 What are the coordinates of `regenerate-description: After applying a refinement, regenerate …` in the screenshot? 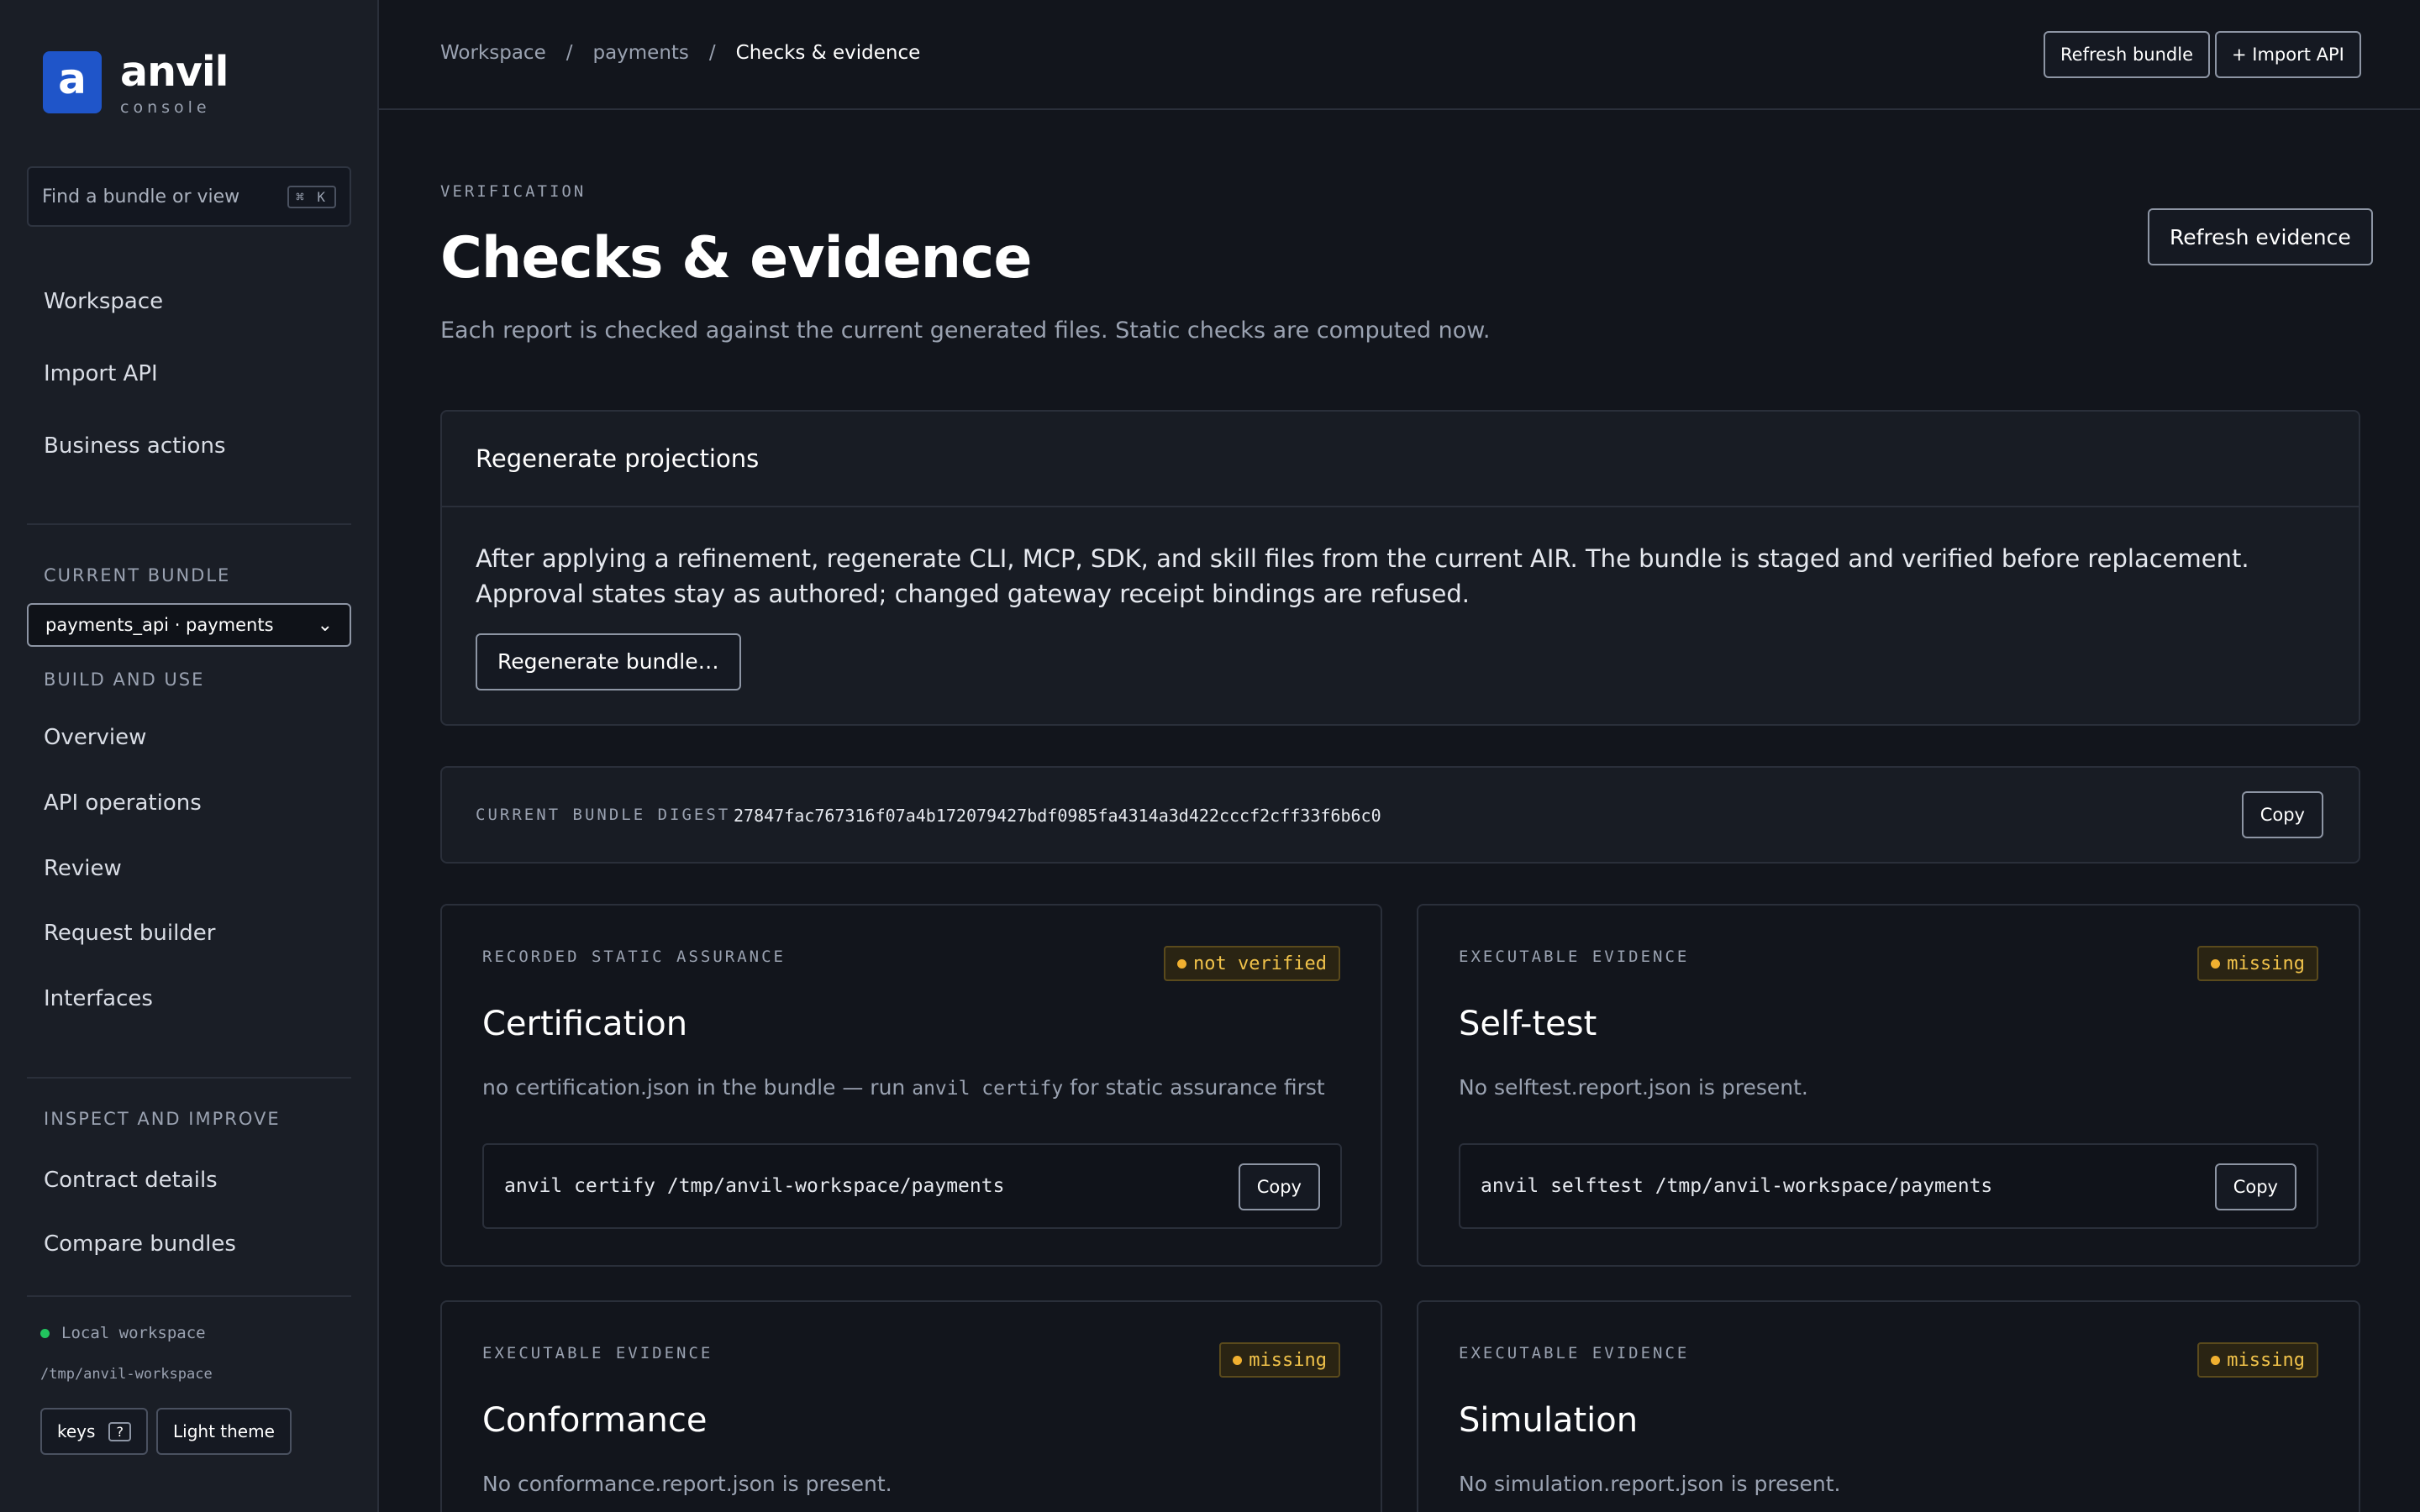 It's located at (1362, 576).